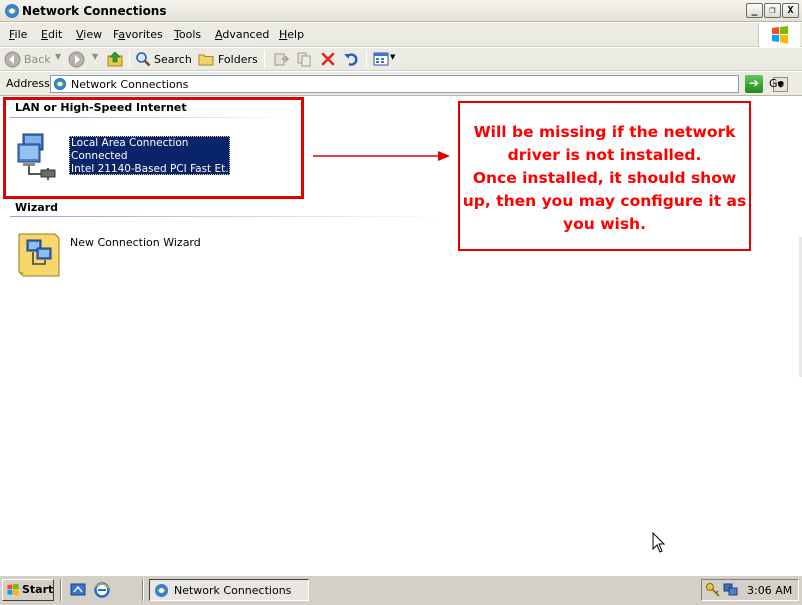  What do you see at coordinates (37, 207) in the screenshot?
I see `wizard-group-heading: Wizard` at bounding box center [37, 207].